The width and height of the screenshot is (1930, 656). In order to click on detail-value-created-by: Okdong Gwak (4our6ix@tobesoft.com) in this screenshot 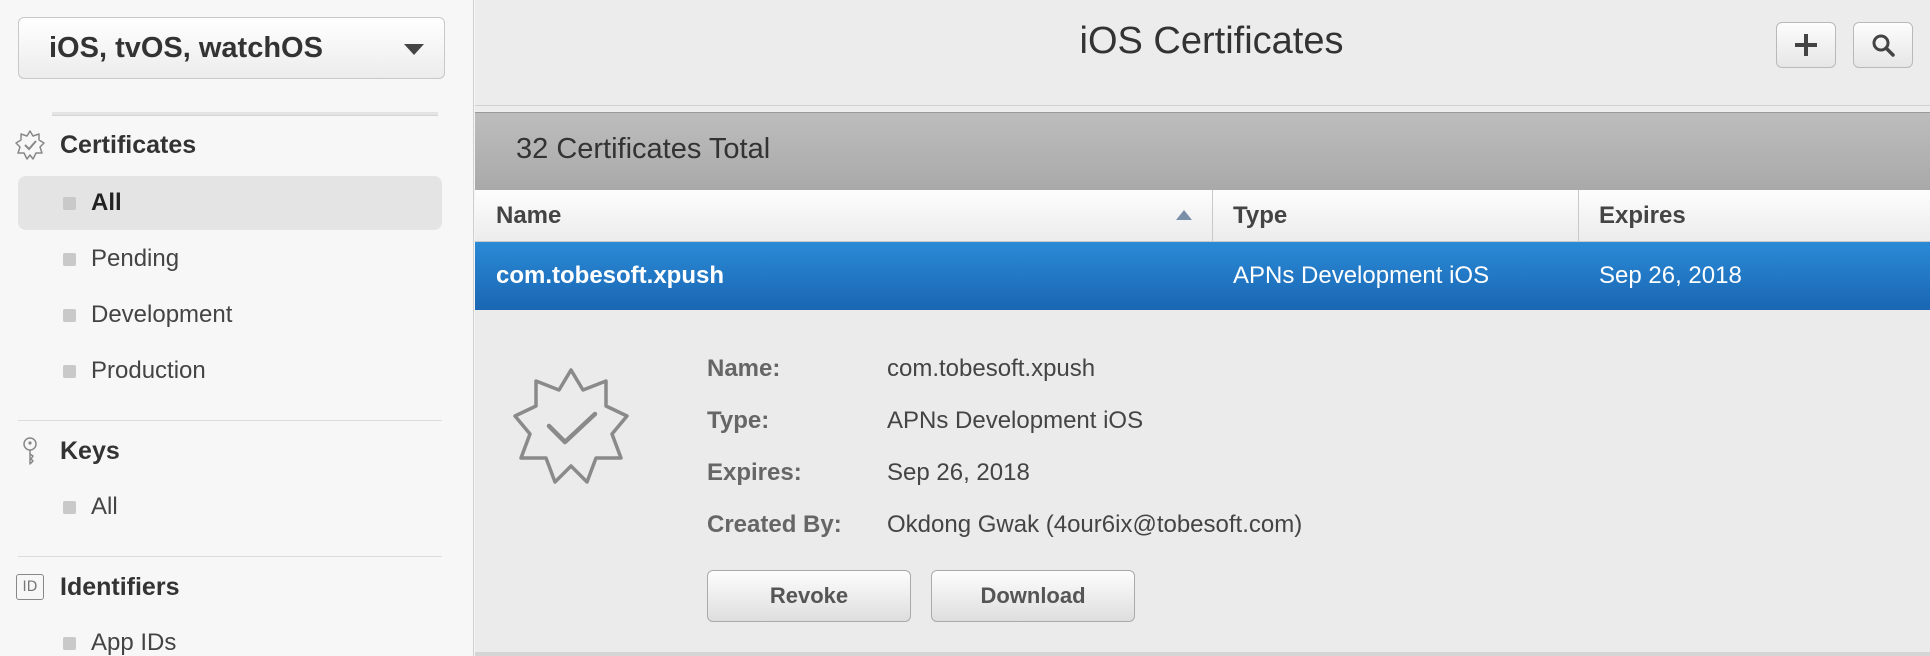, I will do `click(1095, 524)`.